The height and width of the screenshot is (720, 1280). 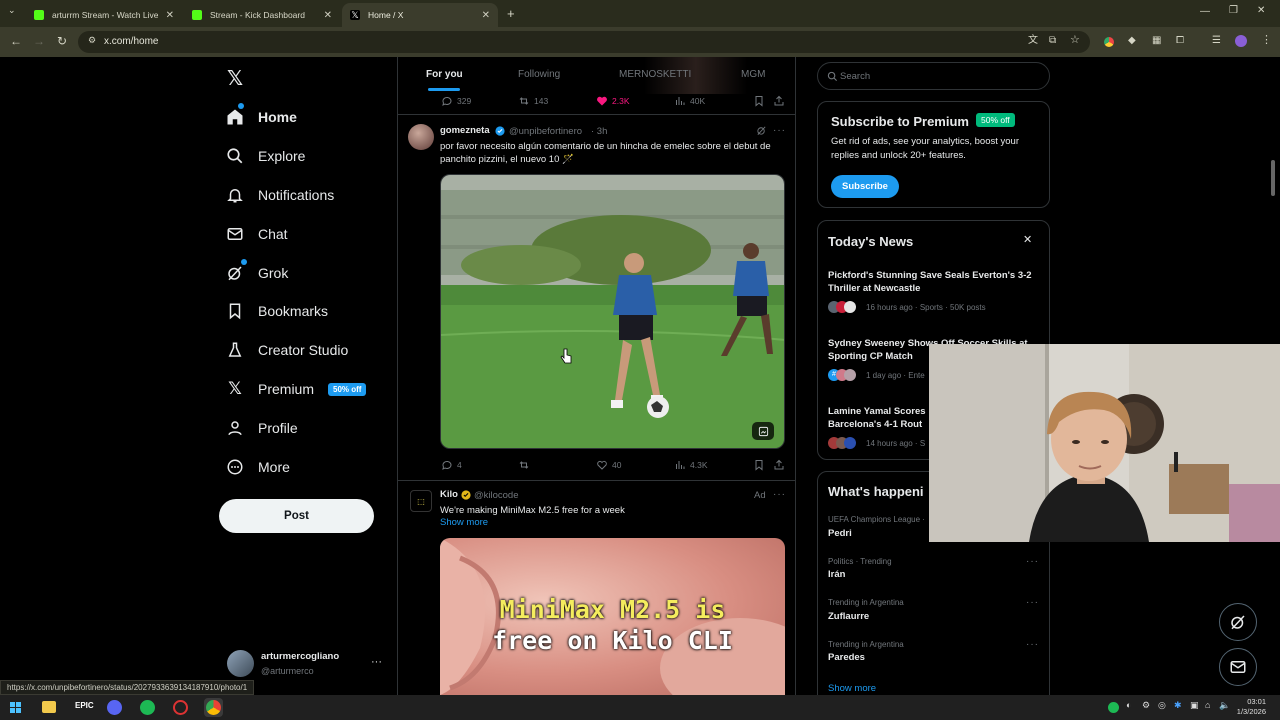 I want to click on taskbar-clock: 03:01 1/3/2026, so click(x=1249, y=707).